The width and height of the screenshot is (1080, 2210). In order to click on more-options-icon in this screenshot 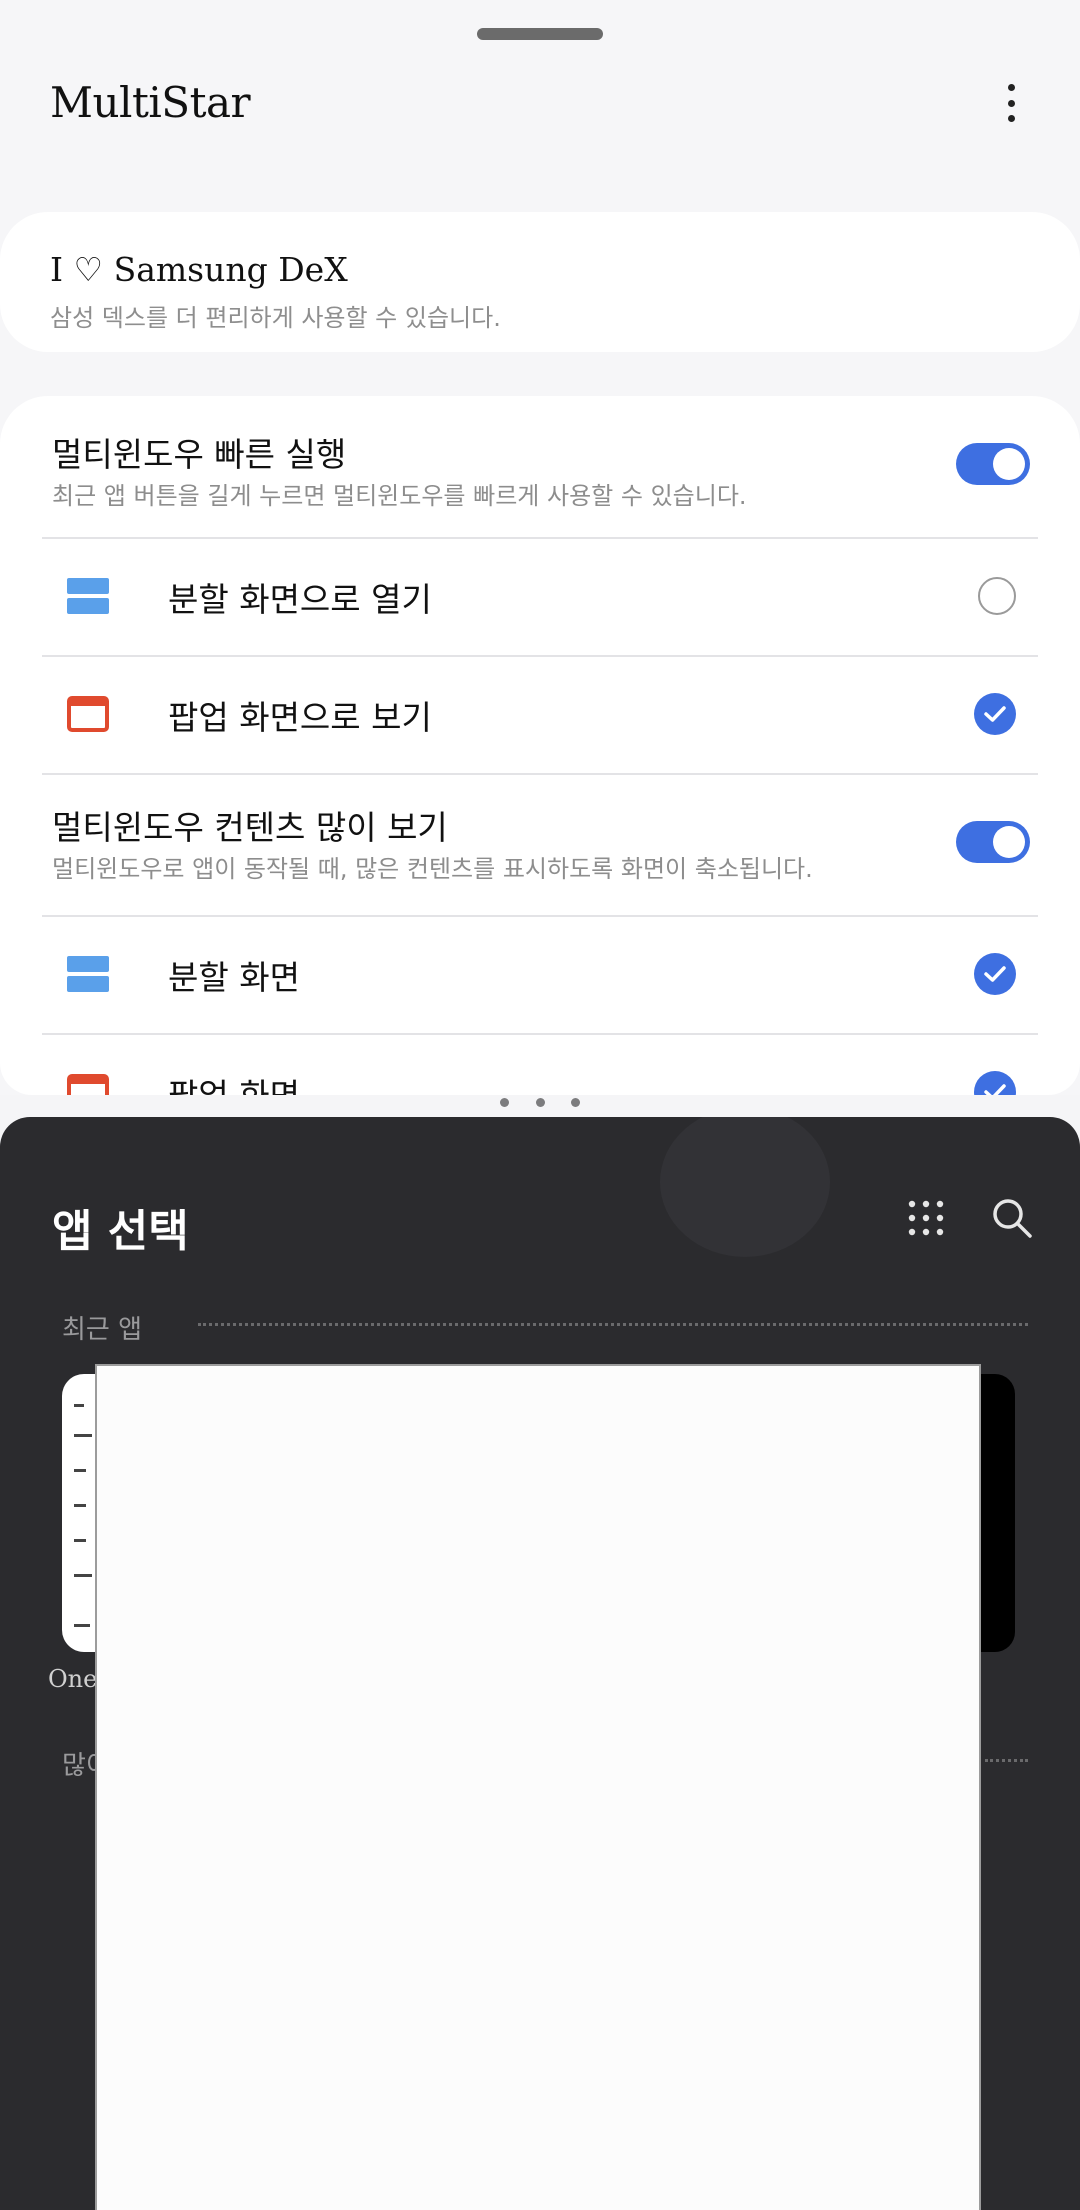, I will do `click(1011, 103)`.